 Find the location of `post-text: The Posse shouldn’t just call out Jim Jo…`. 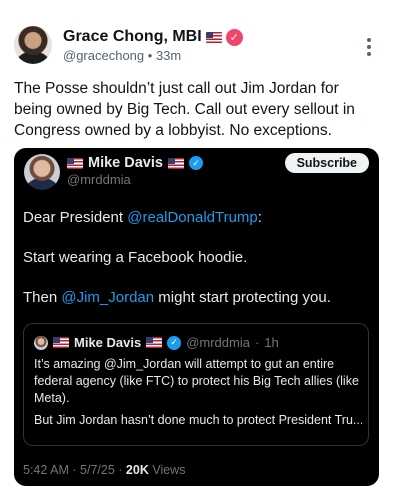

post-text: The Posse shouldn’t just call out Jim Jo… is located at coordinates (184, 109).